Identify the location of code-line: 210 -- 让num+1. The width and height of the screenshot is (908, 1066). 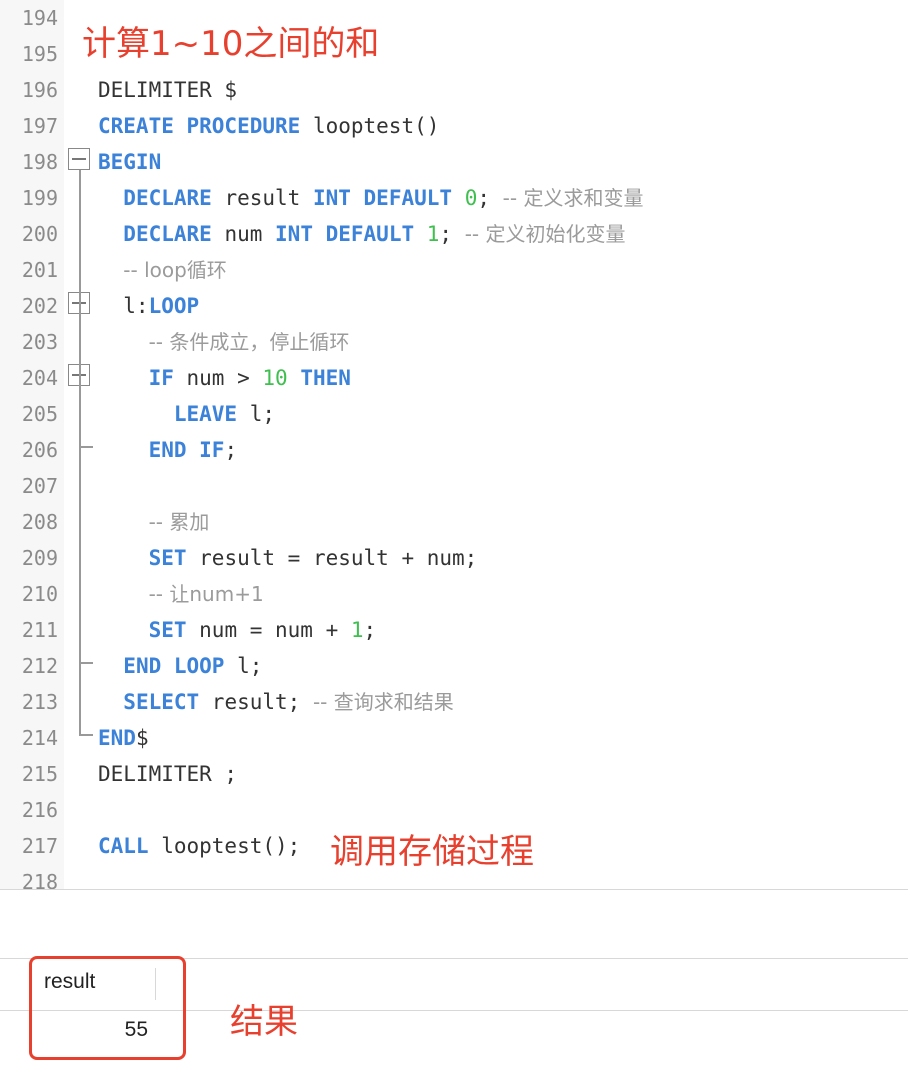
(454, 594).